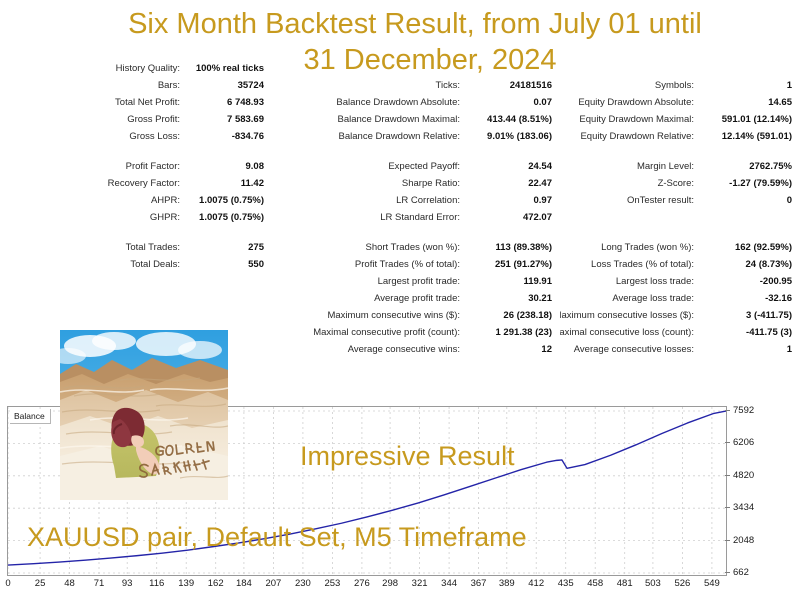 Image resolution: width=800 pixels, height=600 pixels. I want to click on stat-label: Gross Loss:, so click(154, 136).